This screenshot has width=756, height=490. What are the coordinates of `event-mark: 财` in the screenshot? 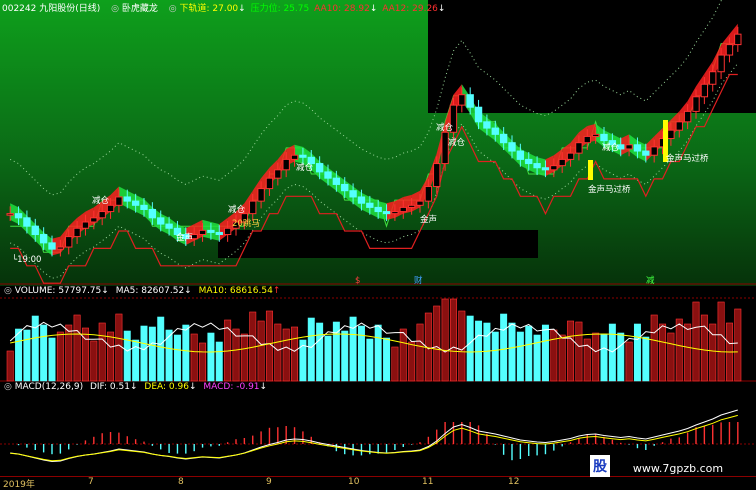 It's located at (418, 280).